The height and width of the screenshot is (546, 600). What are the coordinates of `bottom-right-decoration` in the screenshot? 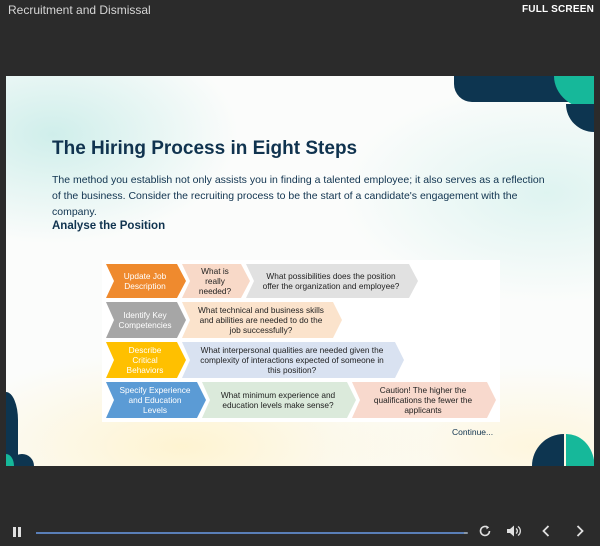 It's located at (563, 449).